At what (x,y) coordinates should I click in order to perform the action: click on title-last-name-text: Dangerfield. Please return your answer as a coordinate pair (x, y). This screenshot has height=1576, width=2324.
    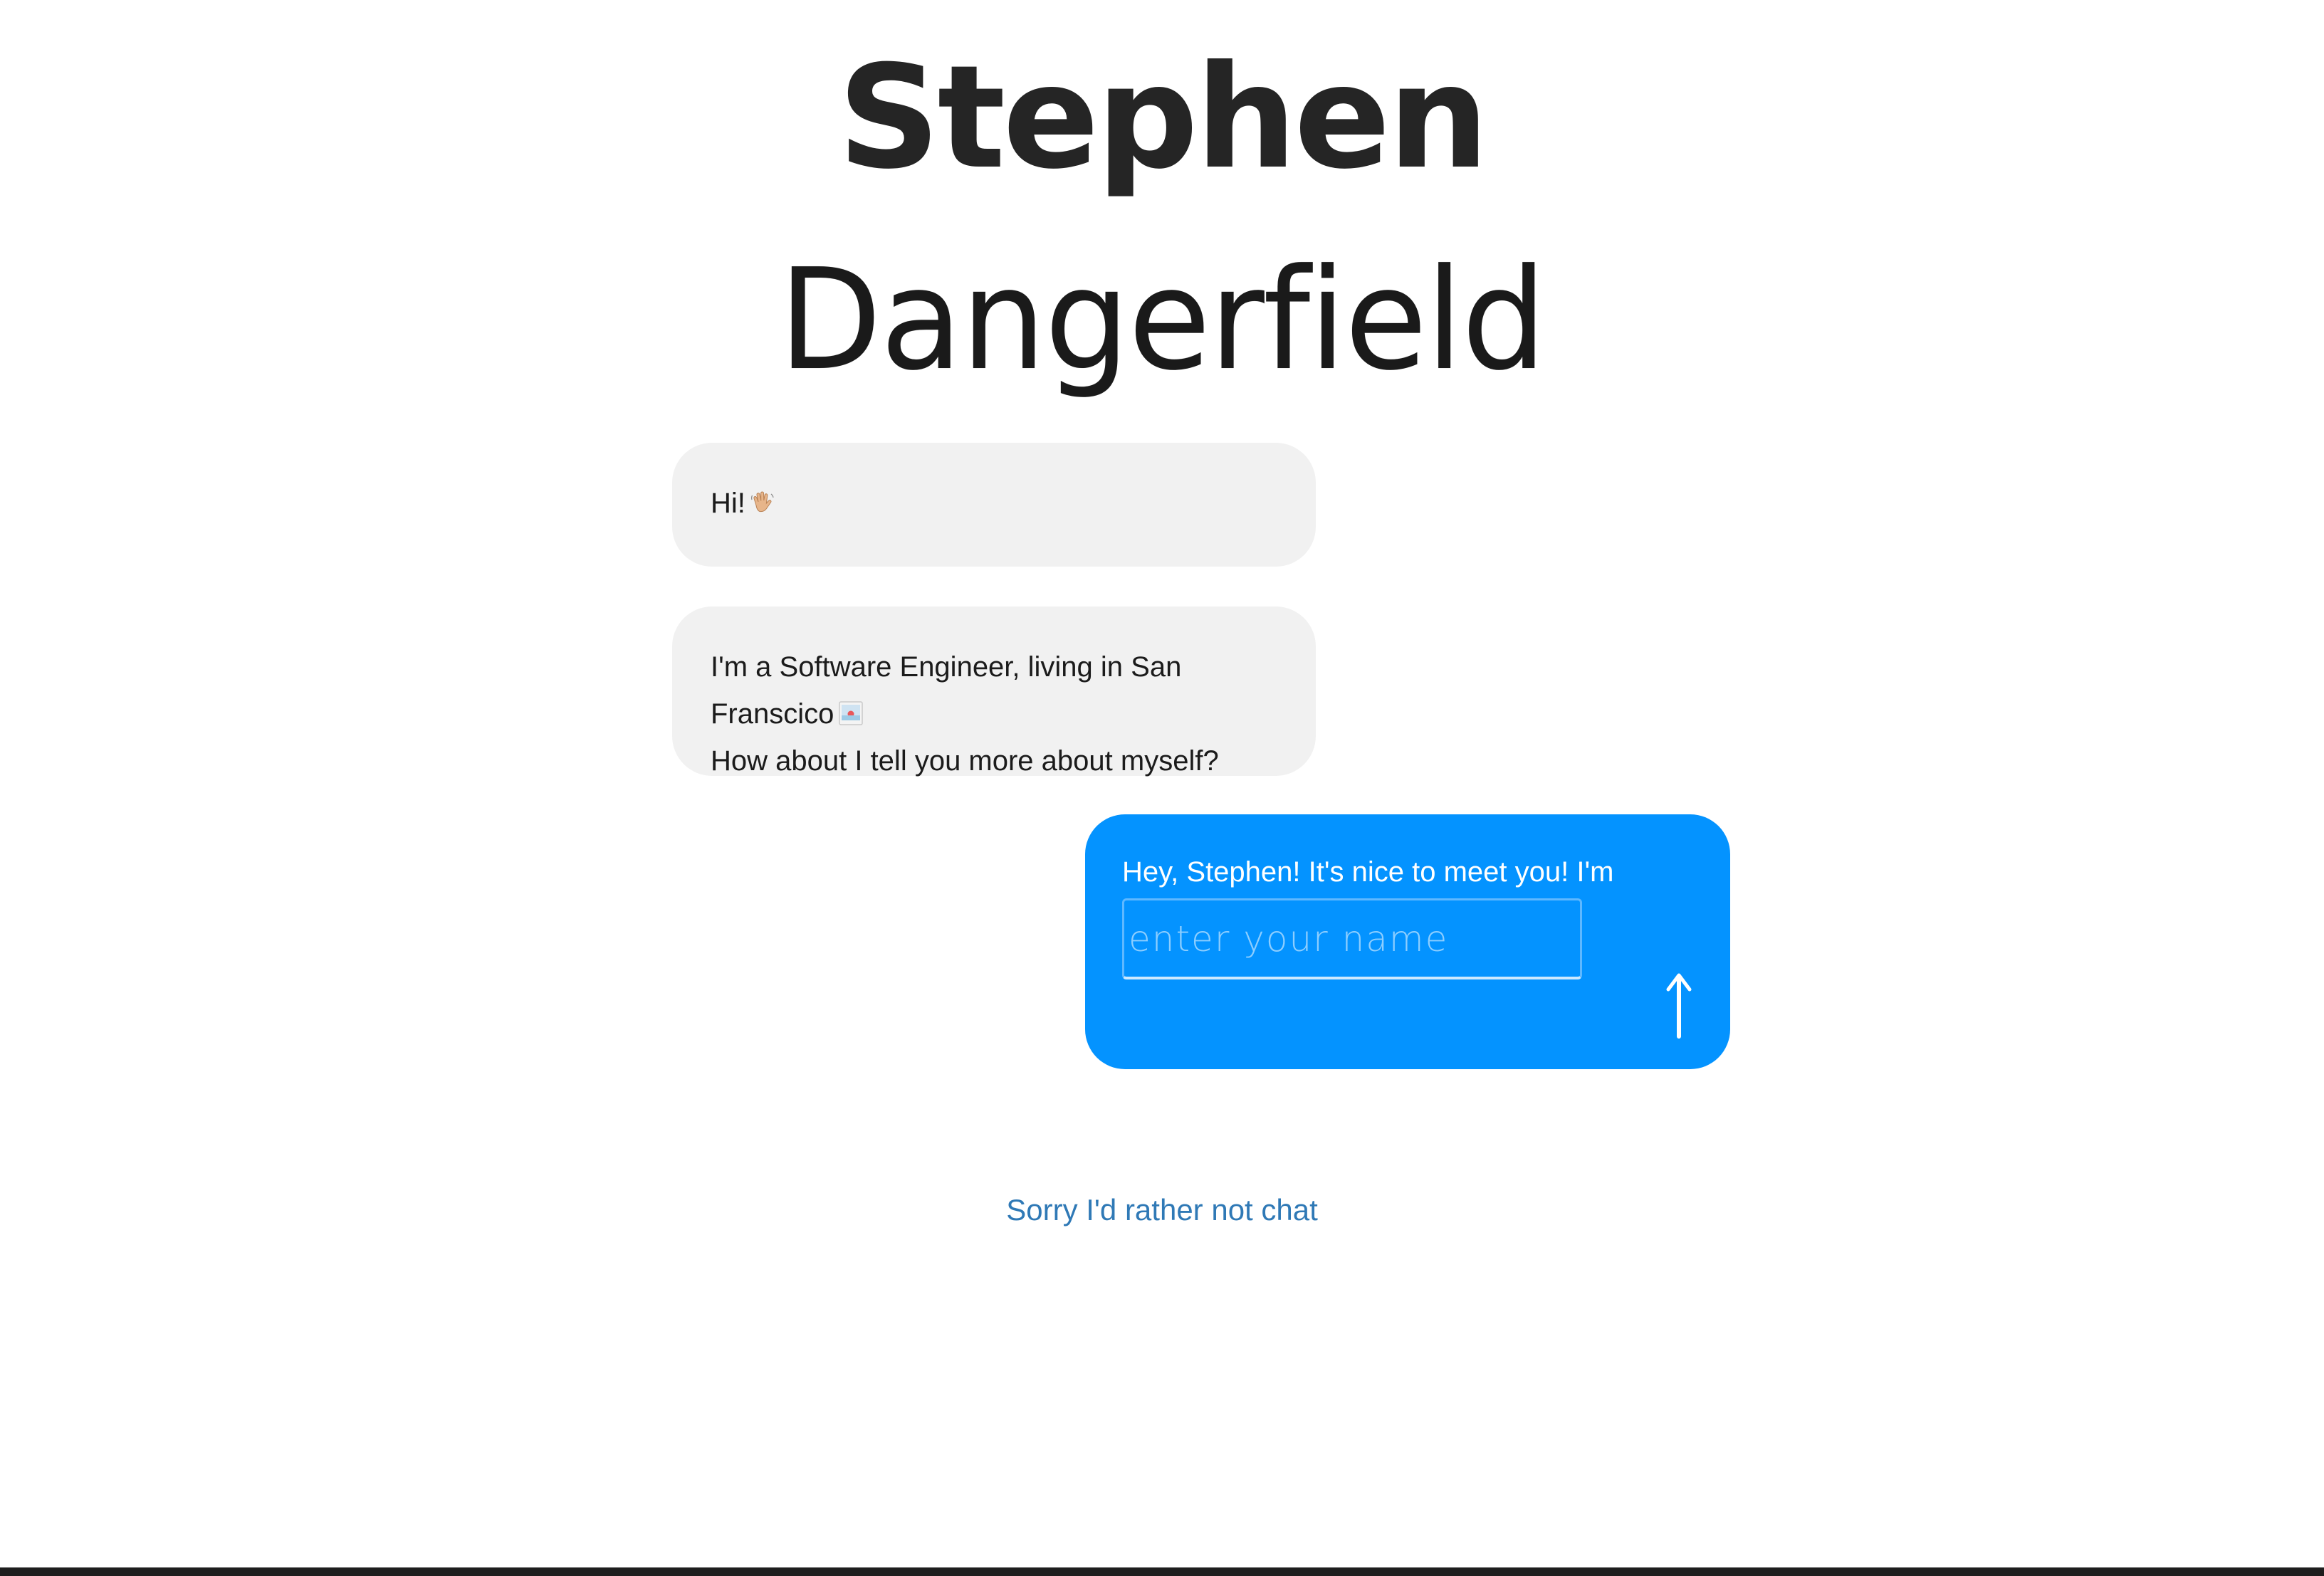
    Looking at the image, I should click on (1162, 320).